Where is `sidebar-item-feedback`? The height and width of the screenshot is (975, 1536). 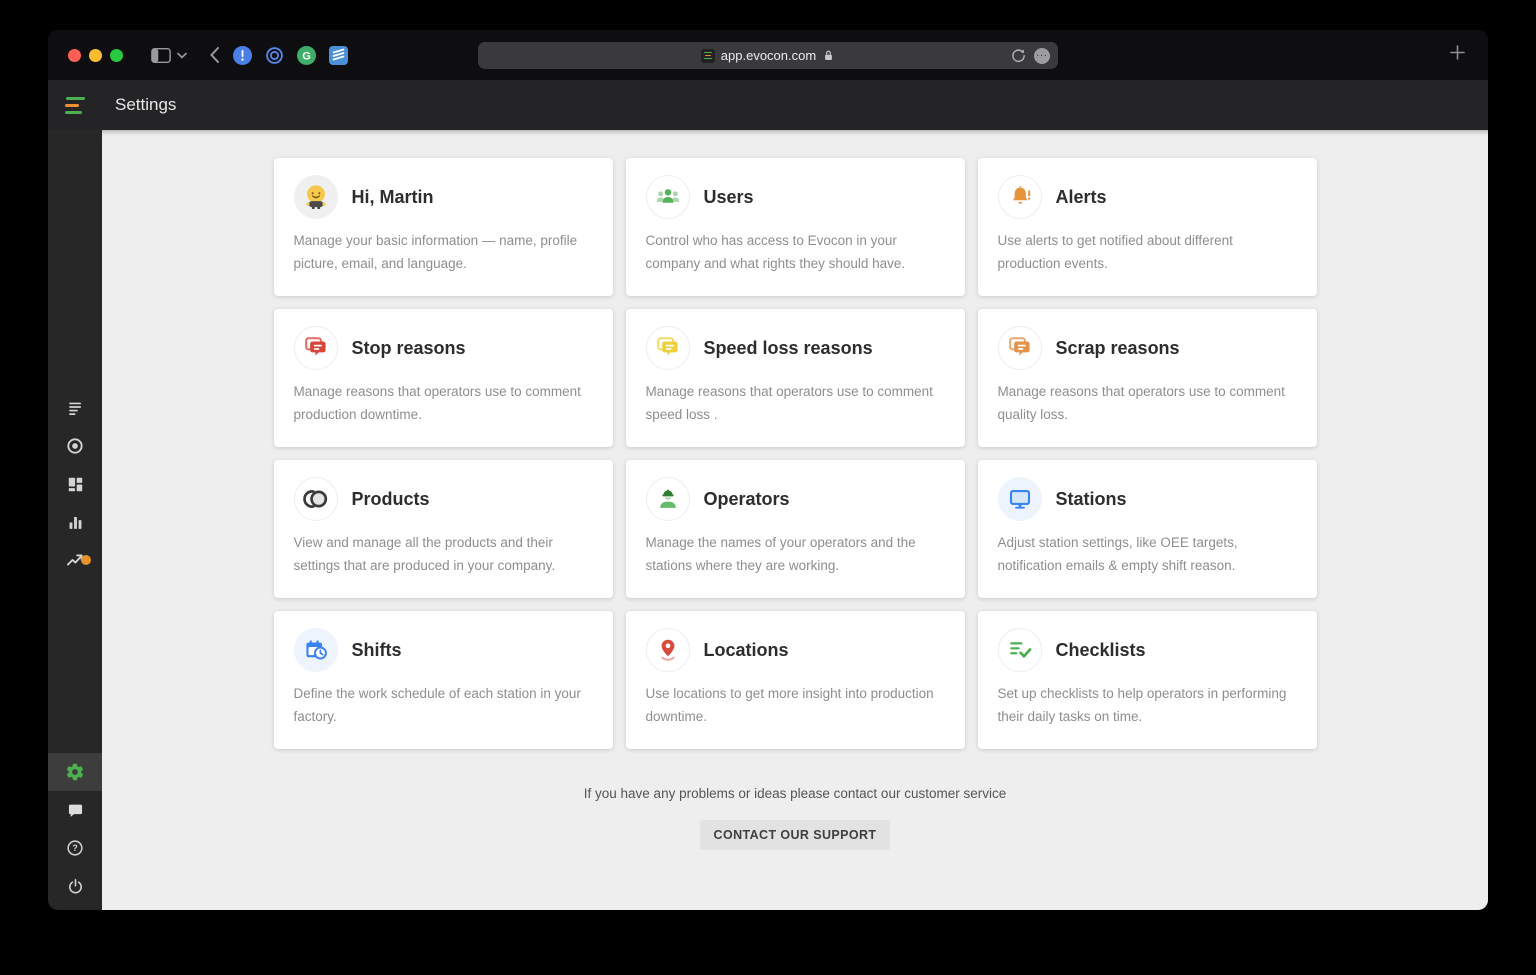
sidebar-item-feedback is located at coordinates (75, 810).